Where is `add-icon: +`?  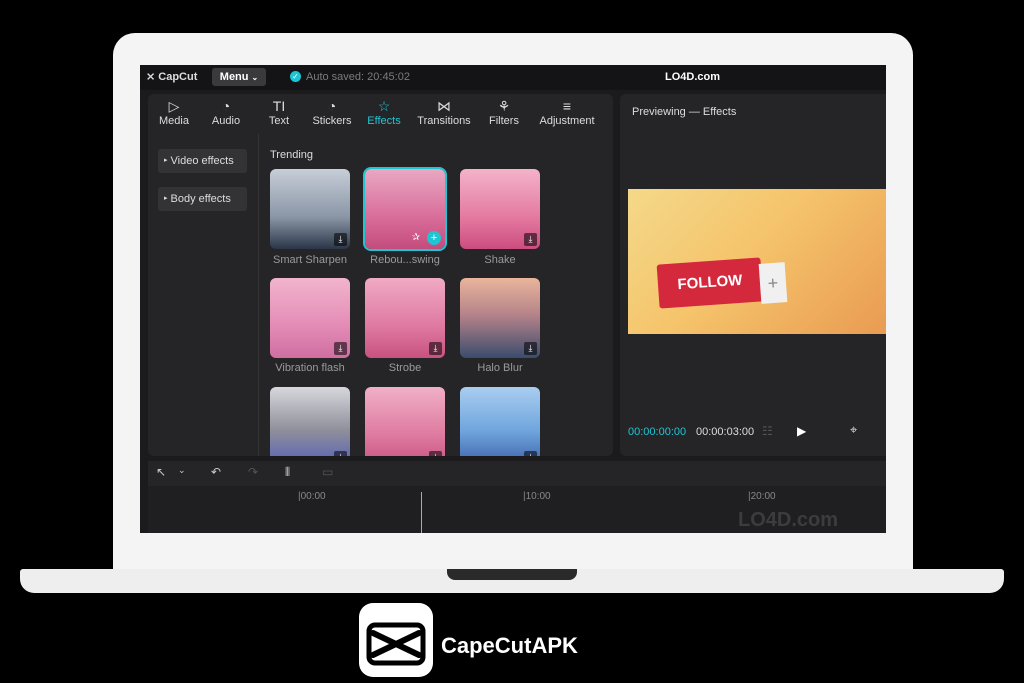
add-icon: + is located at coordinates (434, 238).